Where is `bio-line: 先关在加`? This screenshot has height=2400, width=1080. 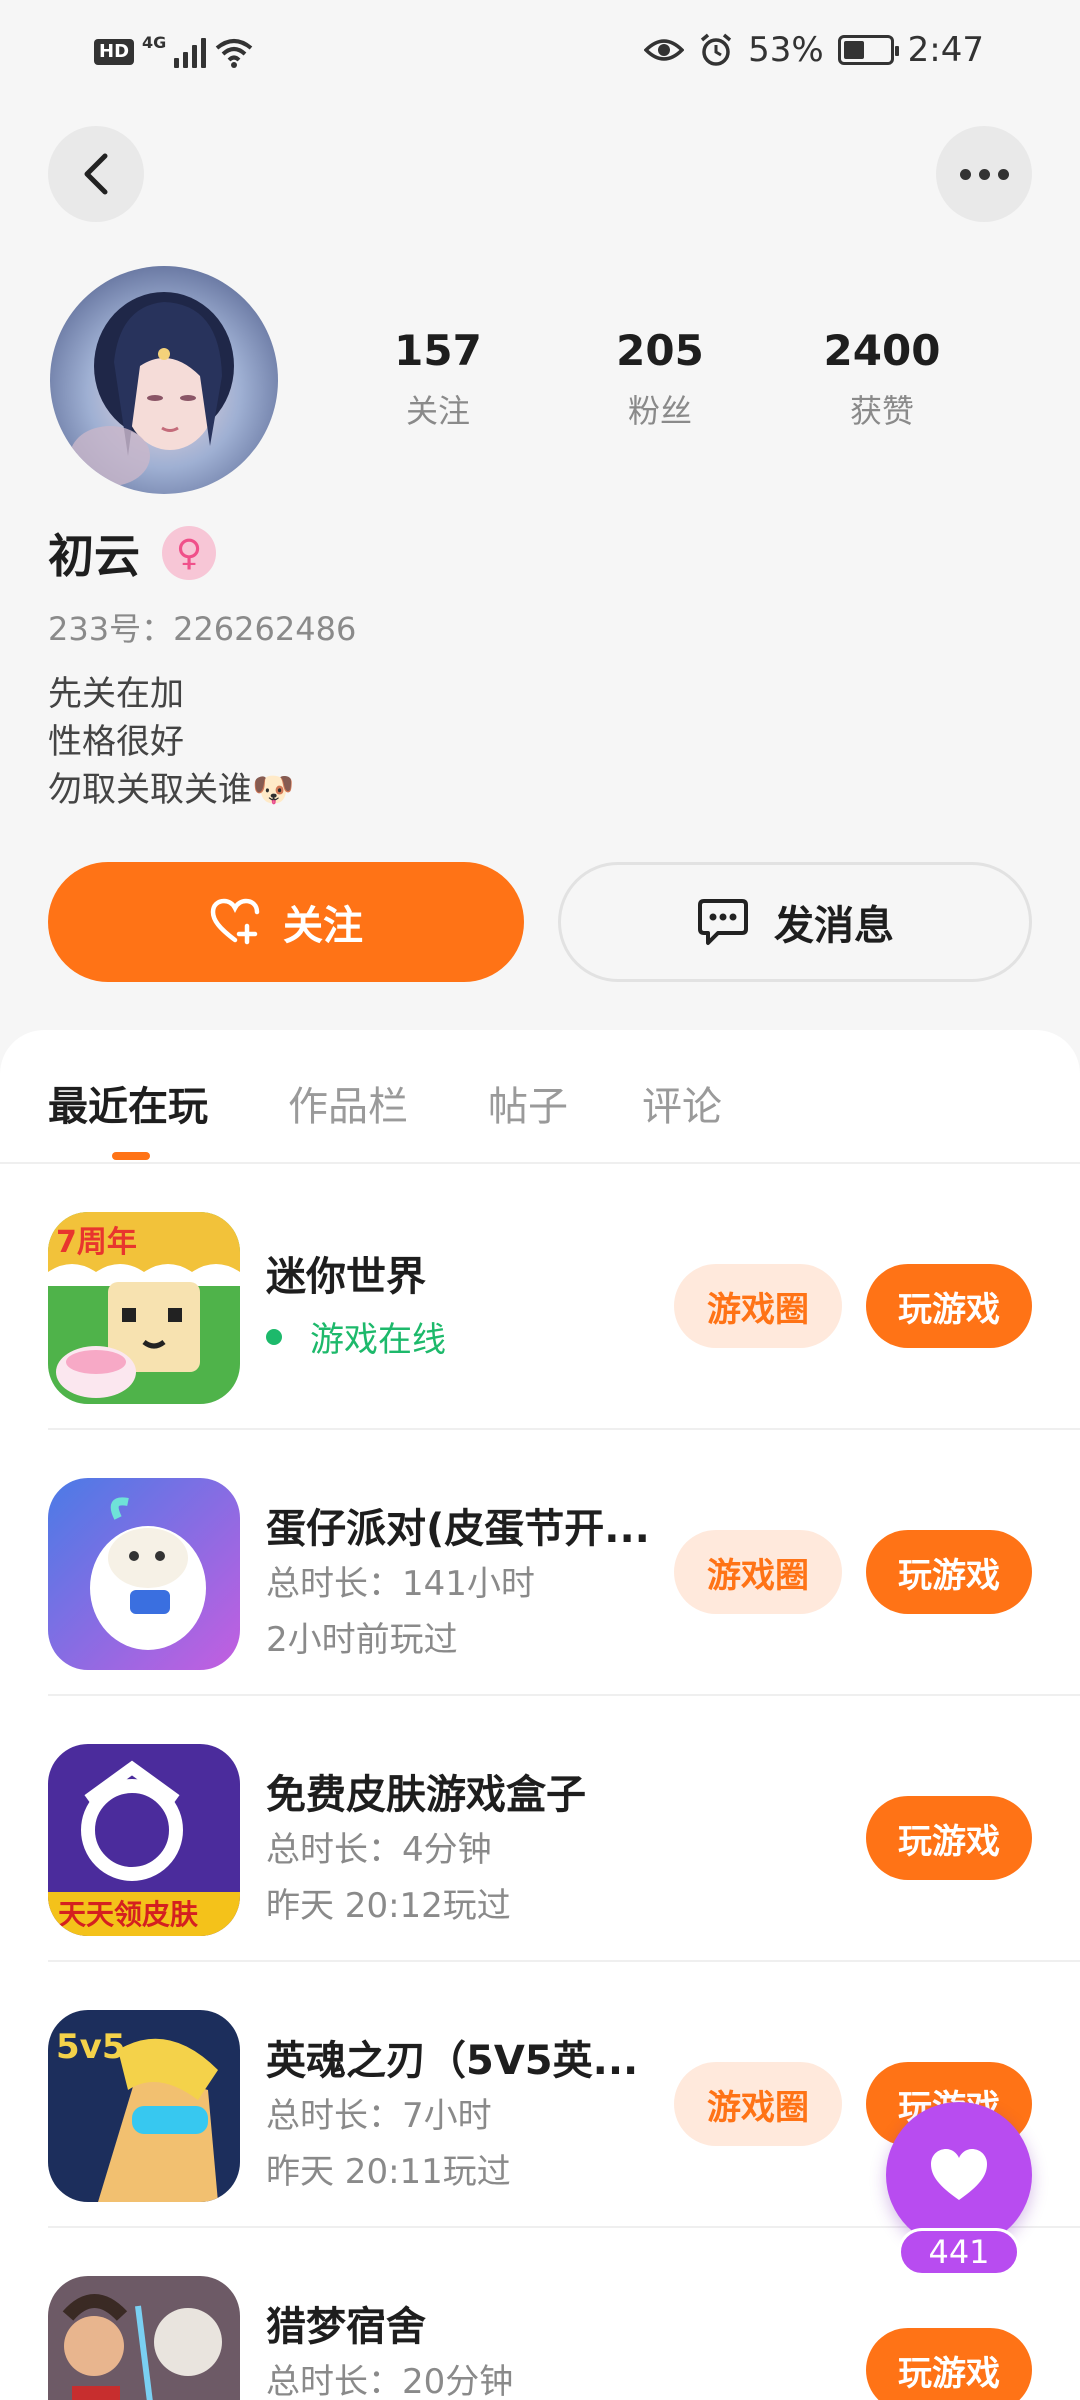
bio-line: 先关在加 is located at coordinates (116, 694).